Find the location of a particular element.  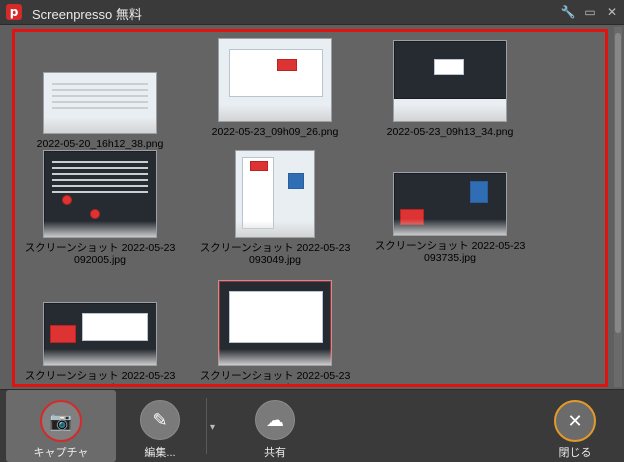

close-button: ✕ 閉じる is located at coordinates (572, 426).